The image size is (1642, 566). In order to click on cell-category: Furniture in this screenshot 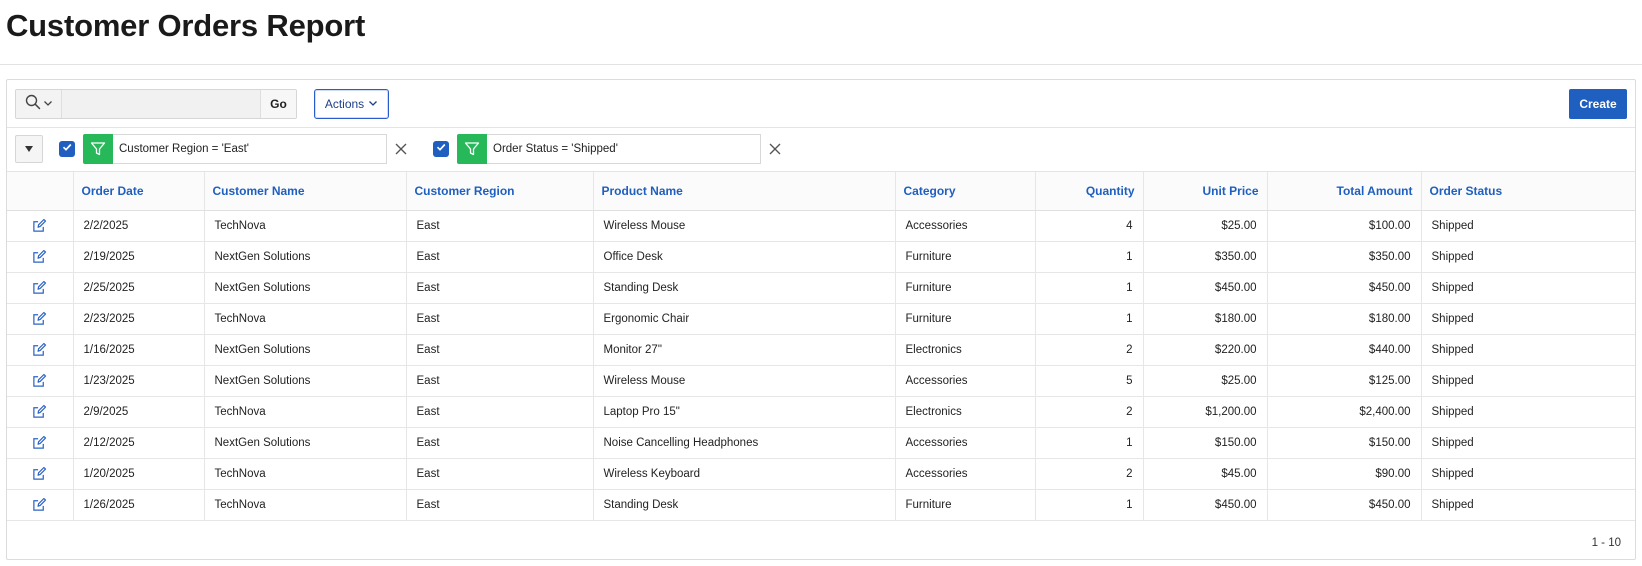, I will do `click(965, 257)`.